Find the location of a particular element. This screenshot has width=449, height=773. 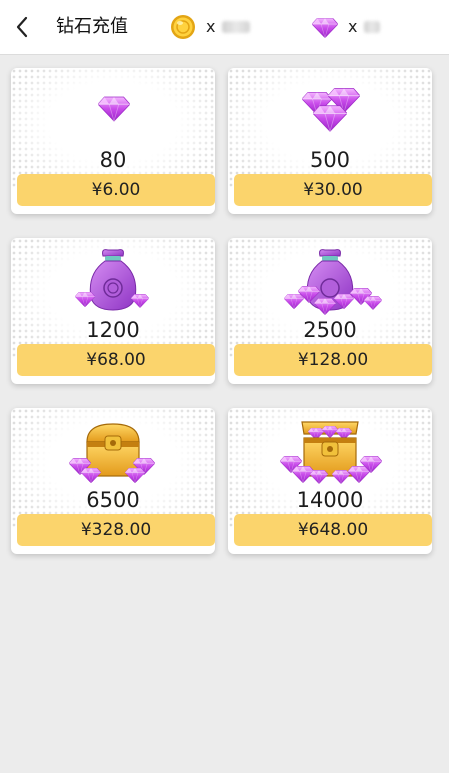

package-card-1200: 1200 ¥68.00 is located at coordinates (113, 311).